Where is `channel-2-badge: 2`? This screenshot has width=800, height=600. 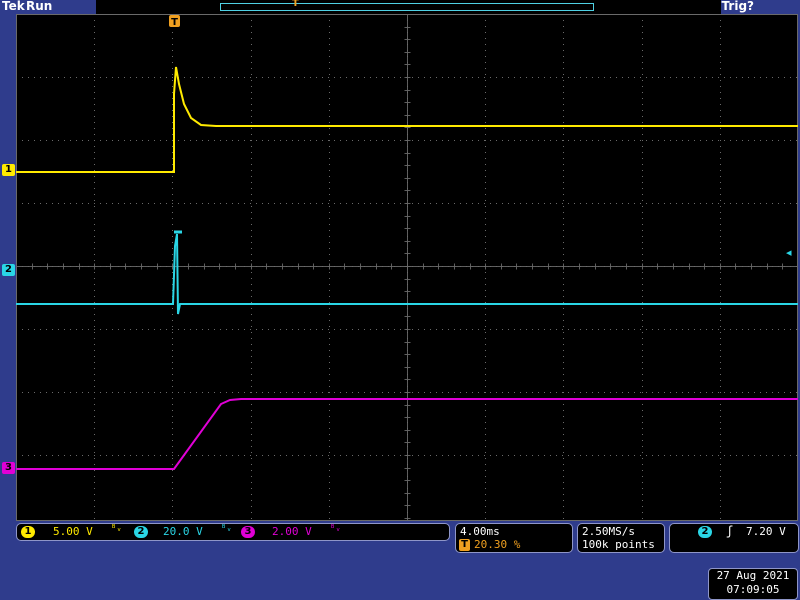 channel-2-badge: 2 is located at coordinates (141, 532).